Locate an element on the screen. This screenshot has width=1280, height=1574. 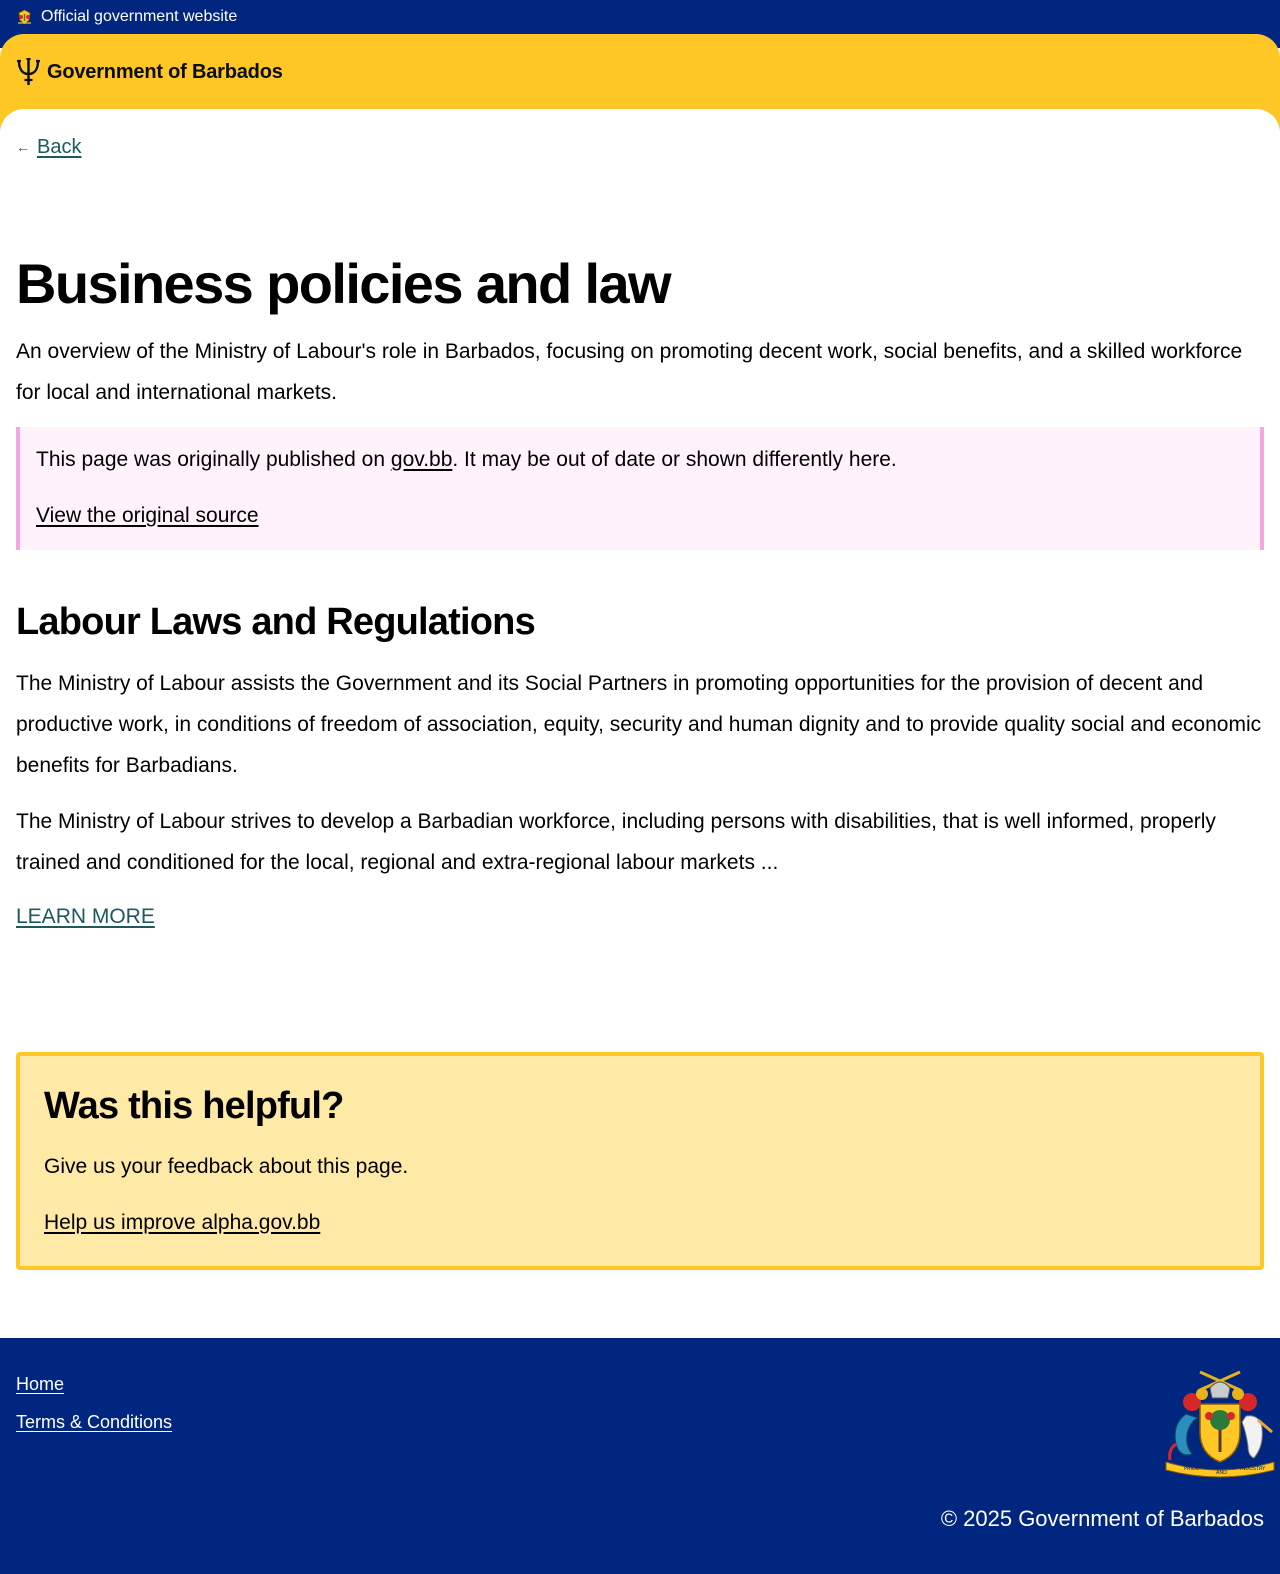
brand-name: Government of Barbados is located at coordinates (165, 71).